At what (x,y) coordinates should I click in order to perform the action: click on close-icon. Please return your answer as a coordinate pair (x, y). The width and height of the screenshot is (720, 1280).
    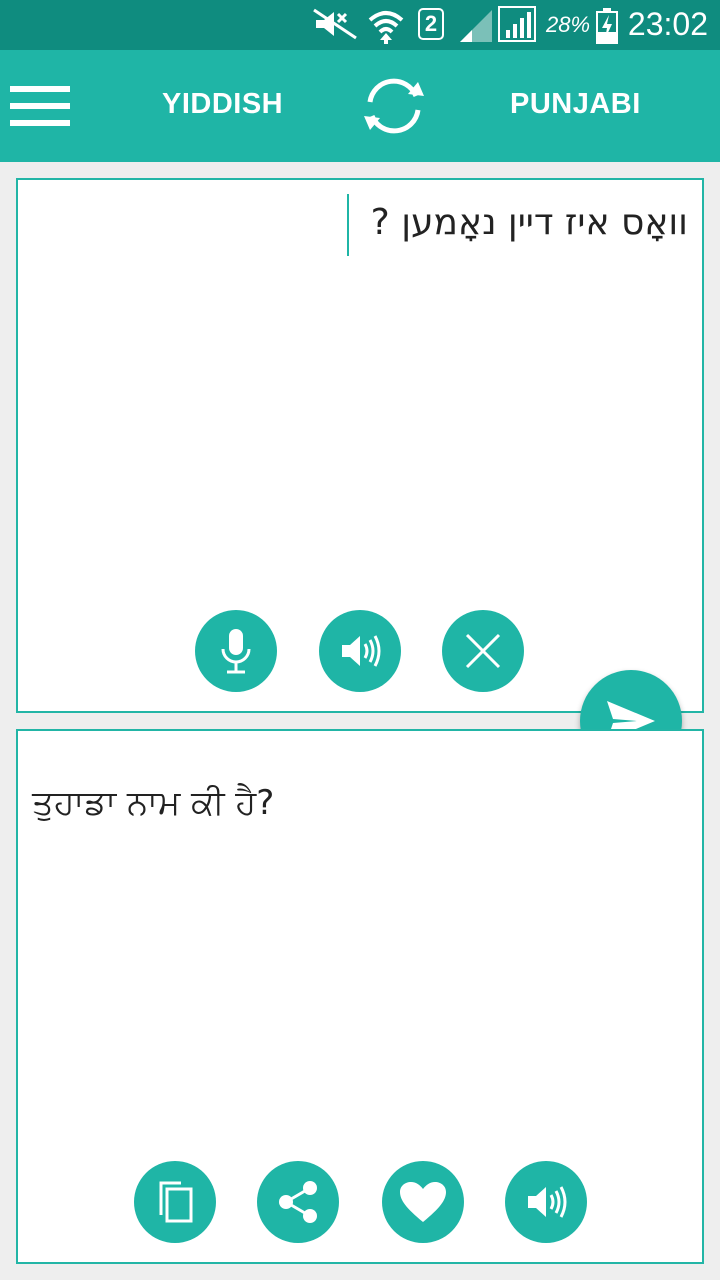
    Looking at the image, I should click on (483, 651).